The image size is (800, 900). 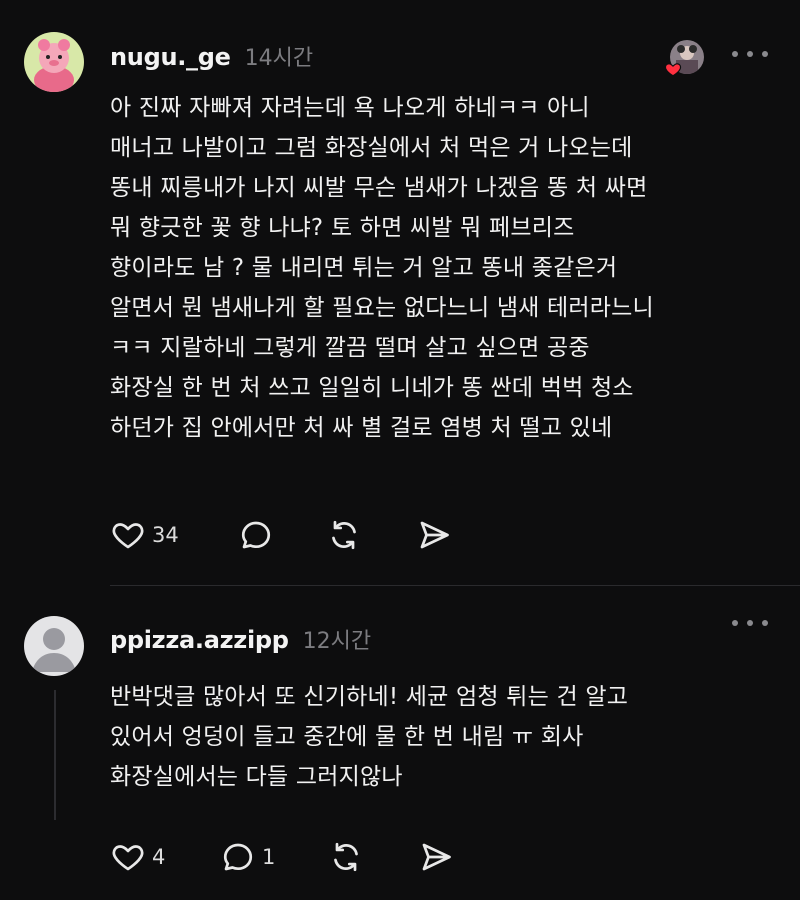 What do you see at coordinates (382, 308) in the screenshot?
I see `text-line: 알면서 뭔 냄새나게 할 필요는 없다느니 냄새 테러라느니` at bounding box center [382, 308].